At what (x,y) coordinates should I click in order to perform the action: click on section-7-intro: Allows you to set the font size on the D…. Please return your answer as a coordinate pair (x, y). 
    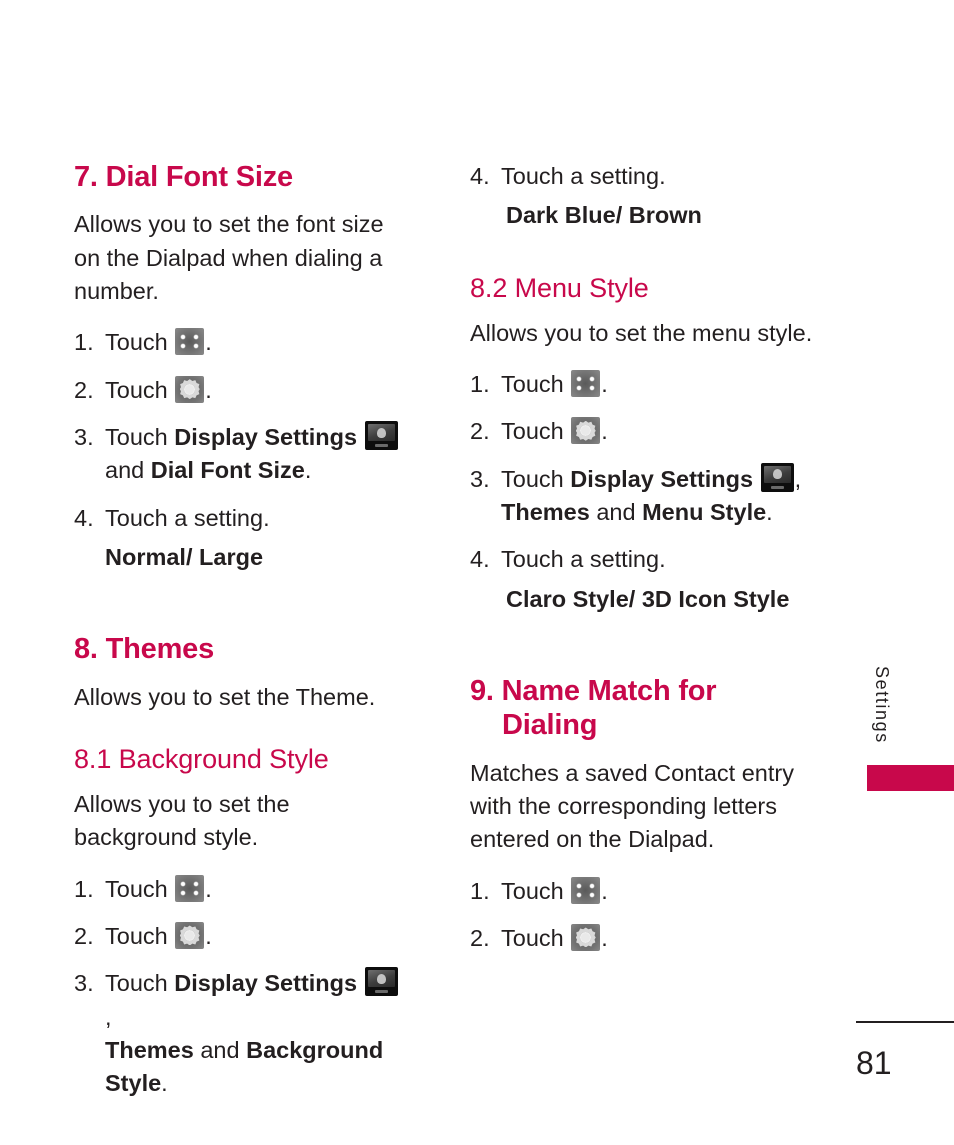
    Looking at the image, I should click on (229, 257).